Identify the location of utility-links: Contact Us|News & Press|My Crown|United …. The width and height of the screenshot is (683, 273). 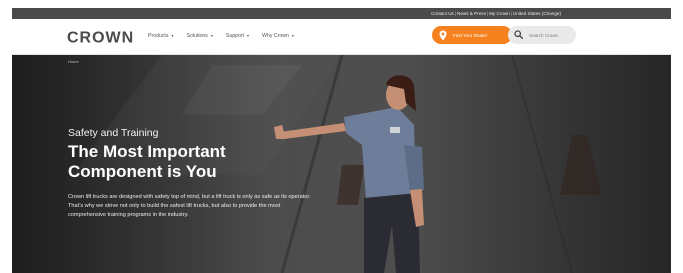
(496, 13).